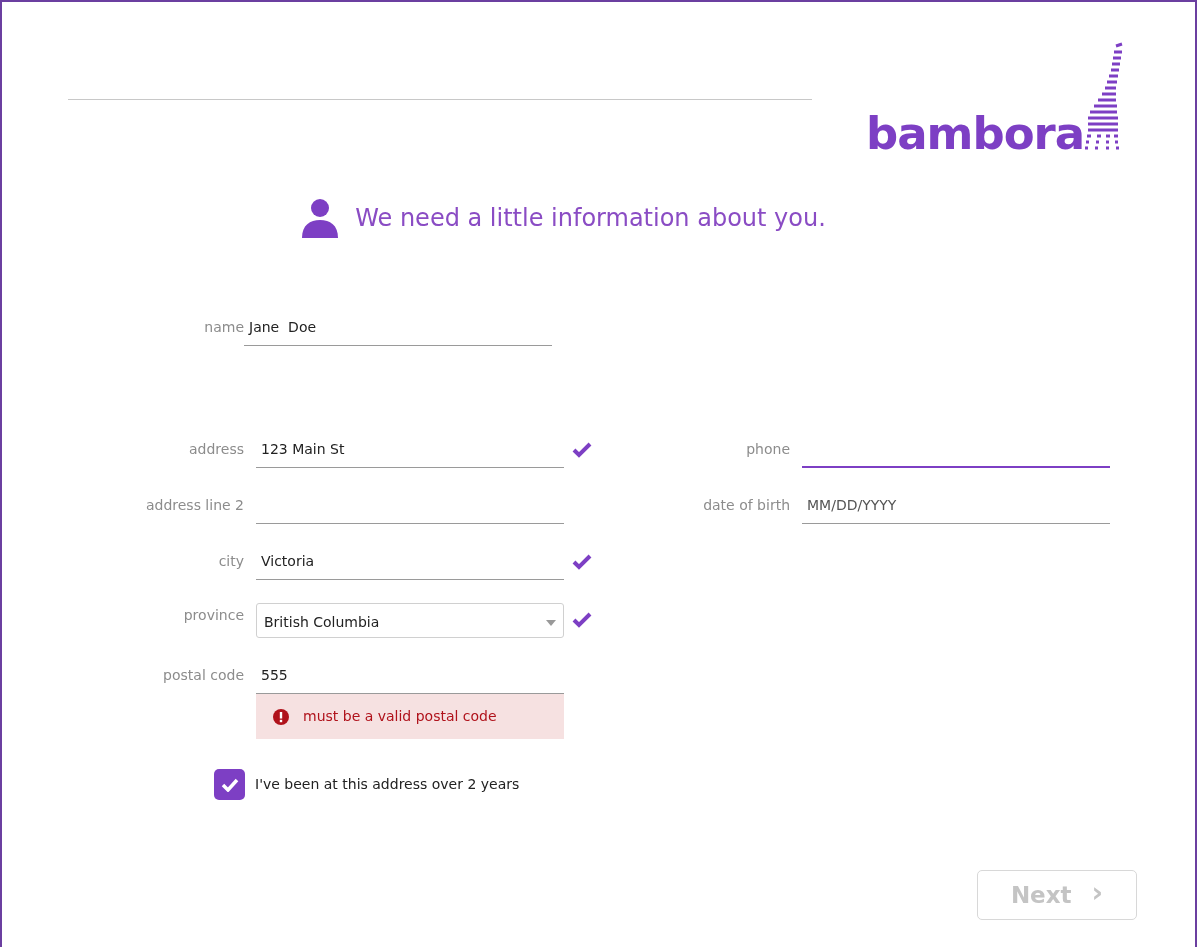  I want to click on field-label: date of birth, so click(746, 505).